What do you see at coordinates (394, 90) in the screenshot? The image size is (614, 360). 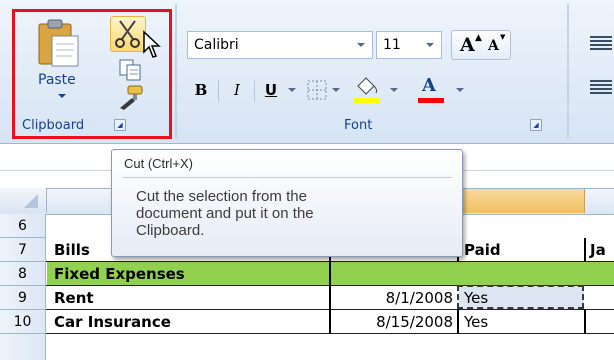 I see `fill-color-dropdown-arrow-icon` at bounding box center [394, 90].